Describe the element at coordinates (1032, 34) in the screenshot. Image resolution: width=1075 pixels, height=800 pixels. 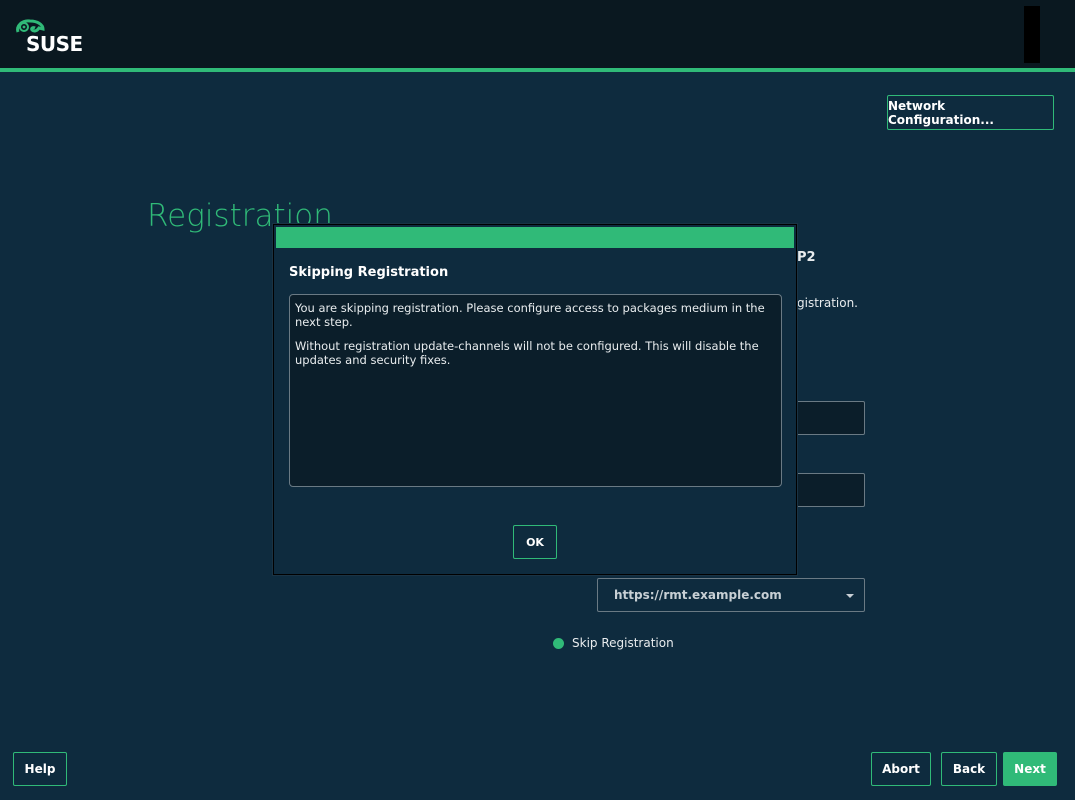
I see `window-control-block` at that location.